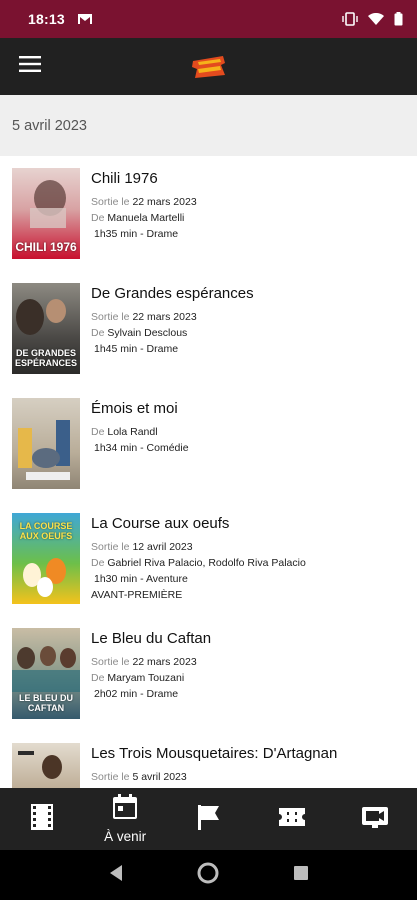 Image resolution: width=417 pixels, height=900 pixels. I want to click on movie-title: Les Trois Mousquetaires: D'Artagnan, so click(214, 753).